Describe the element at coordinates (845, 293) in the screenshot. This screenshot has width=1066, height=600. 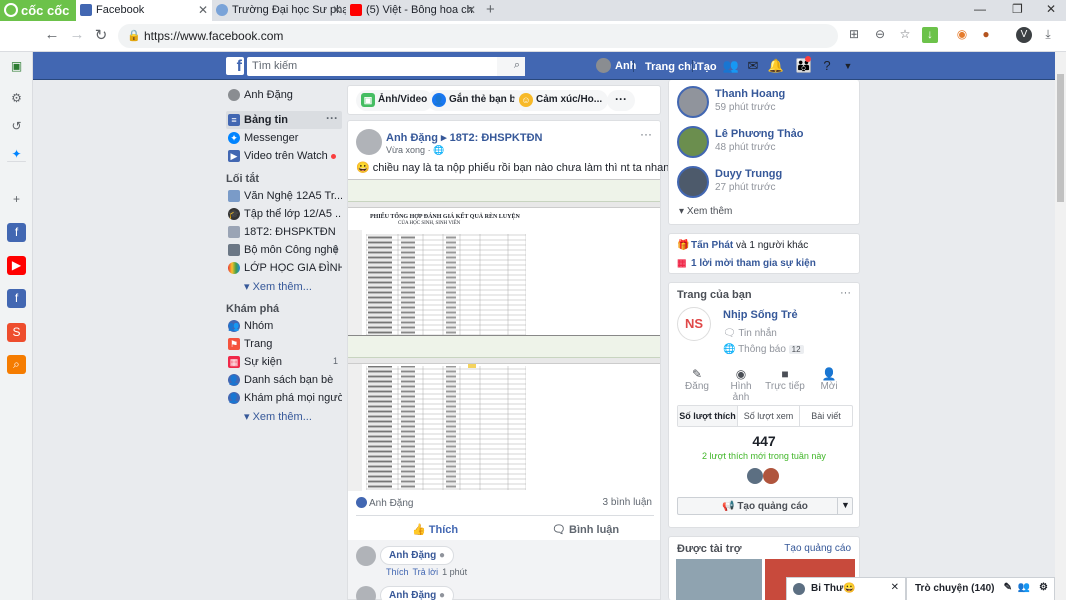
I see `page-options-icon: ···` at that location.